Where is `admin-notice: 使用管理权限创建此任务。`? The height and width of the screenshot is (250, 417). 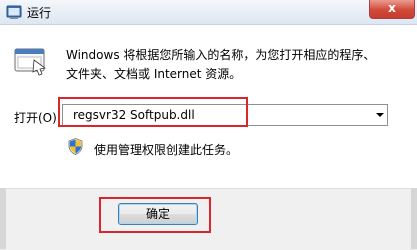
admin-notice: 使用管理权限创建此任务。 is located at coordinates (166, 150).